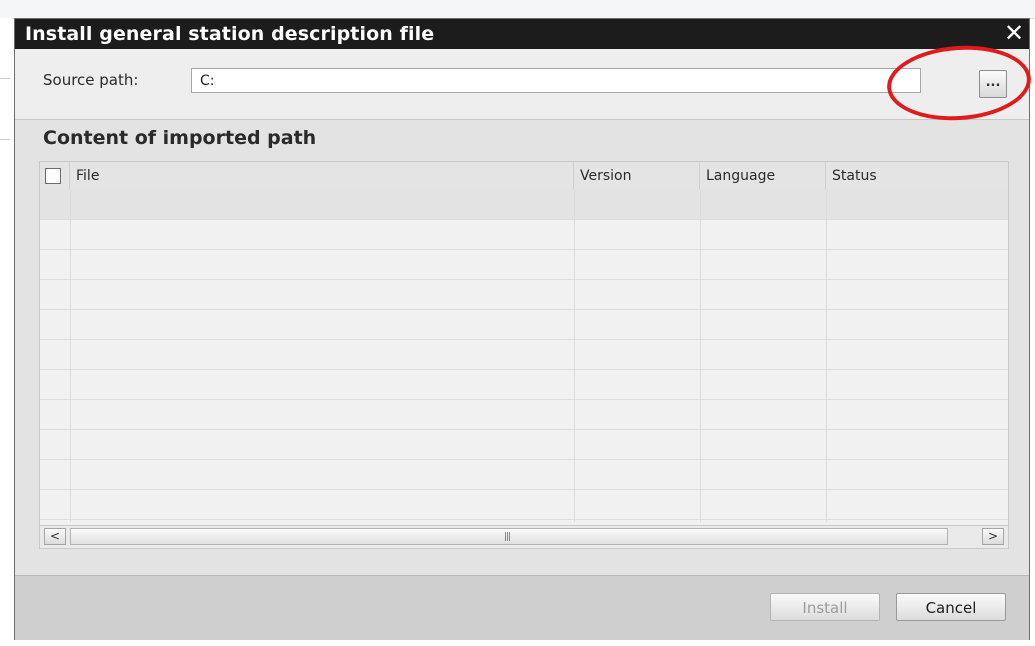 The width and height of the screenshot is (1035, 646). Describe the element at coordinates (230, 34) in the screenshot. I see `dialog-title: Install general station description file` at that location.